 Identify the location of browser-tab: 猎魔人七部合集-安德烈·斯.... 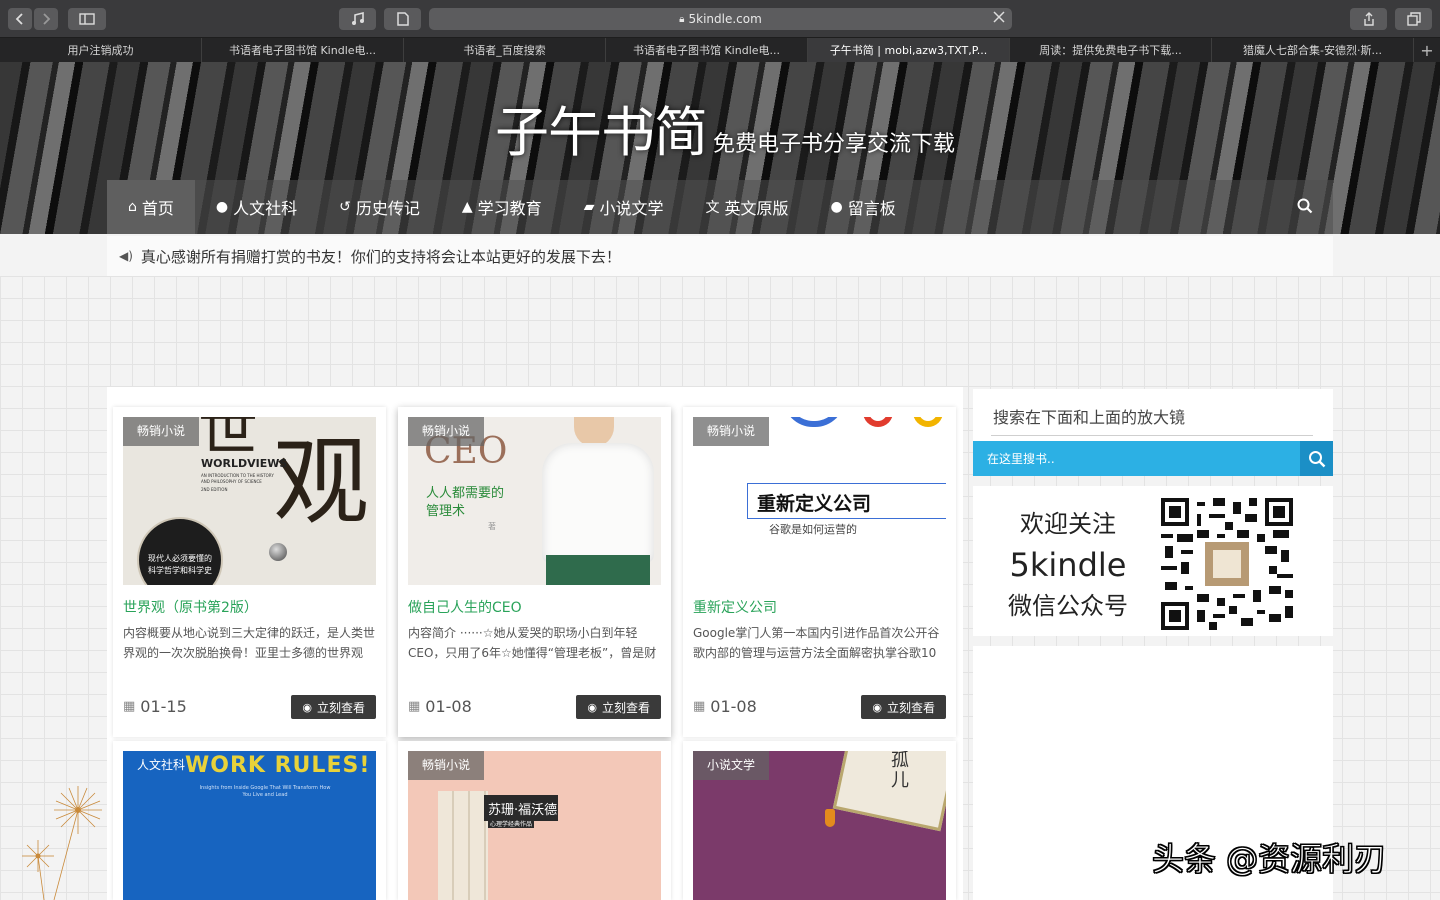
(1313, 50).